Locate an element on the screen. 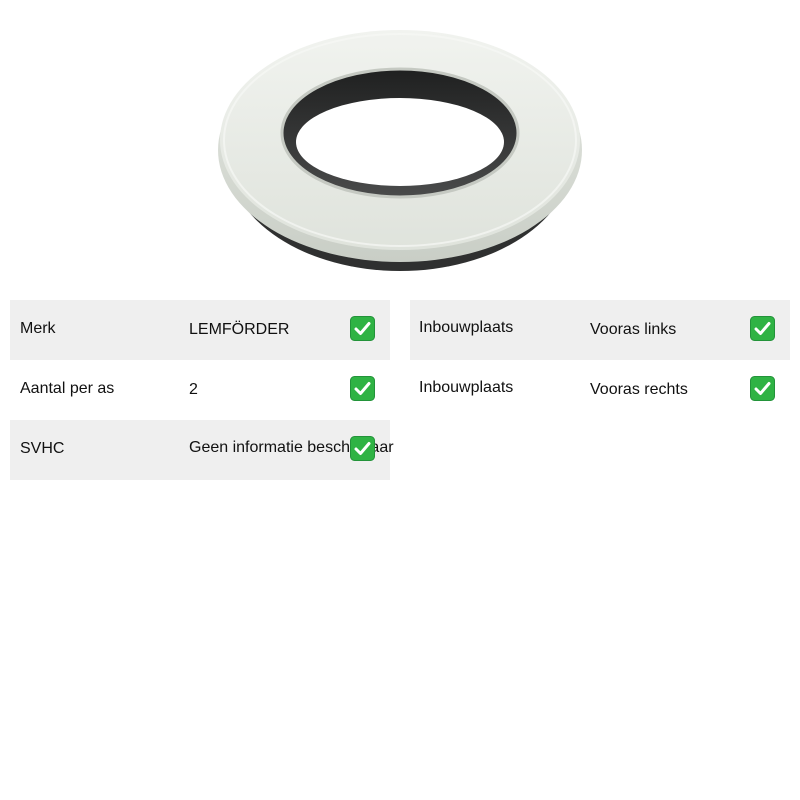  spec-label: Aantal per as is located at coordinates (67, 388).